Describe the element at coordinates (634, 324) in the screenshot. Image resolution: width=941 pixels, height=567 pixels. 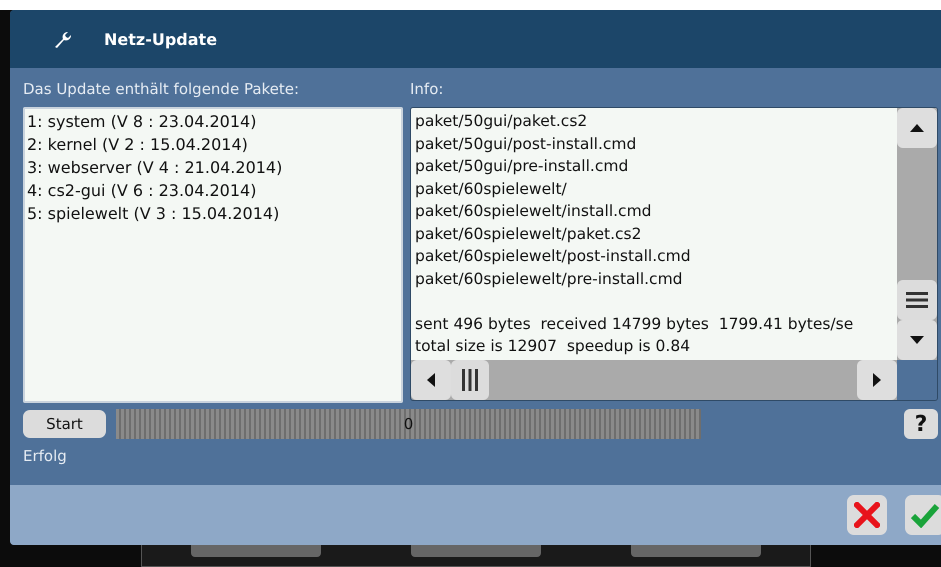
I see `log-line: sent 496 bytes received 14799 bytes 1799.41 bytes/se` at that location.